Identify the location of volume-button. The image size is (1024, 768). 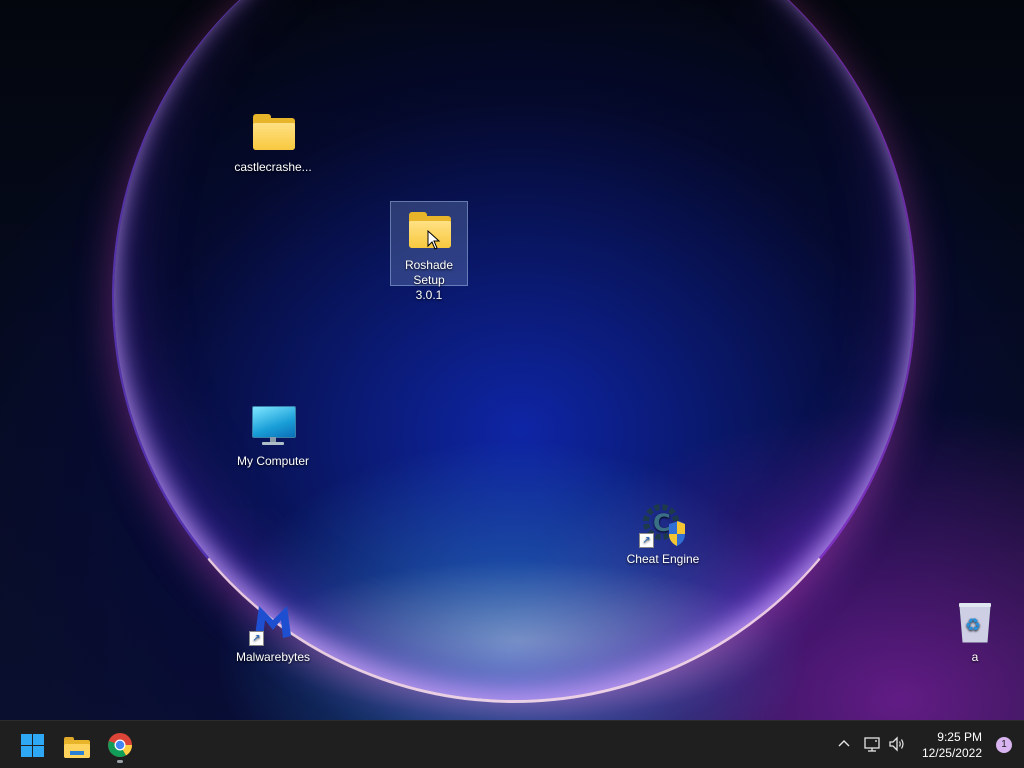
(897, 744).